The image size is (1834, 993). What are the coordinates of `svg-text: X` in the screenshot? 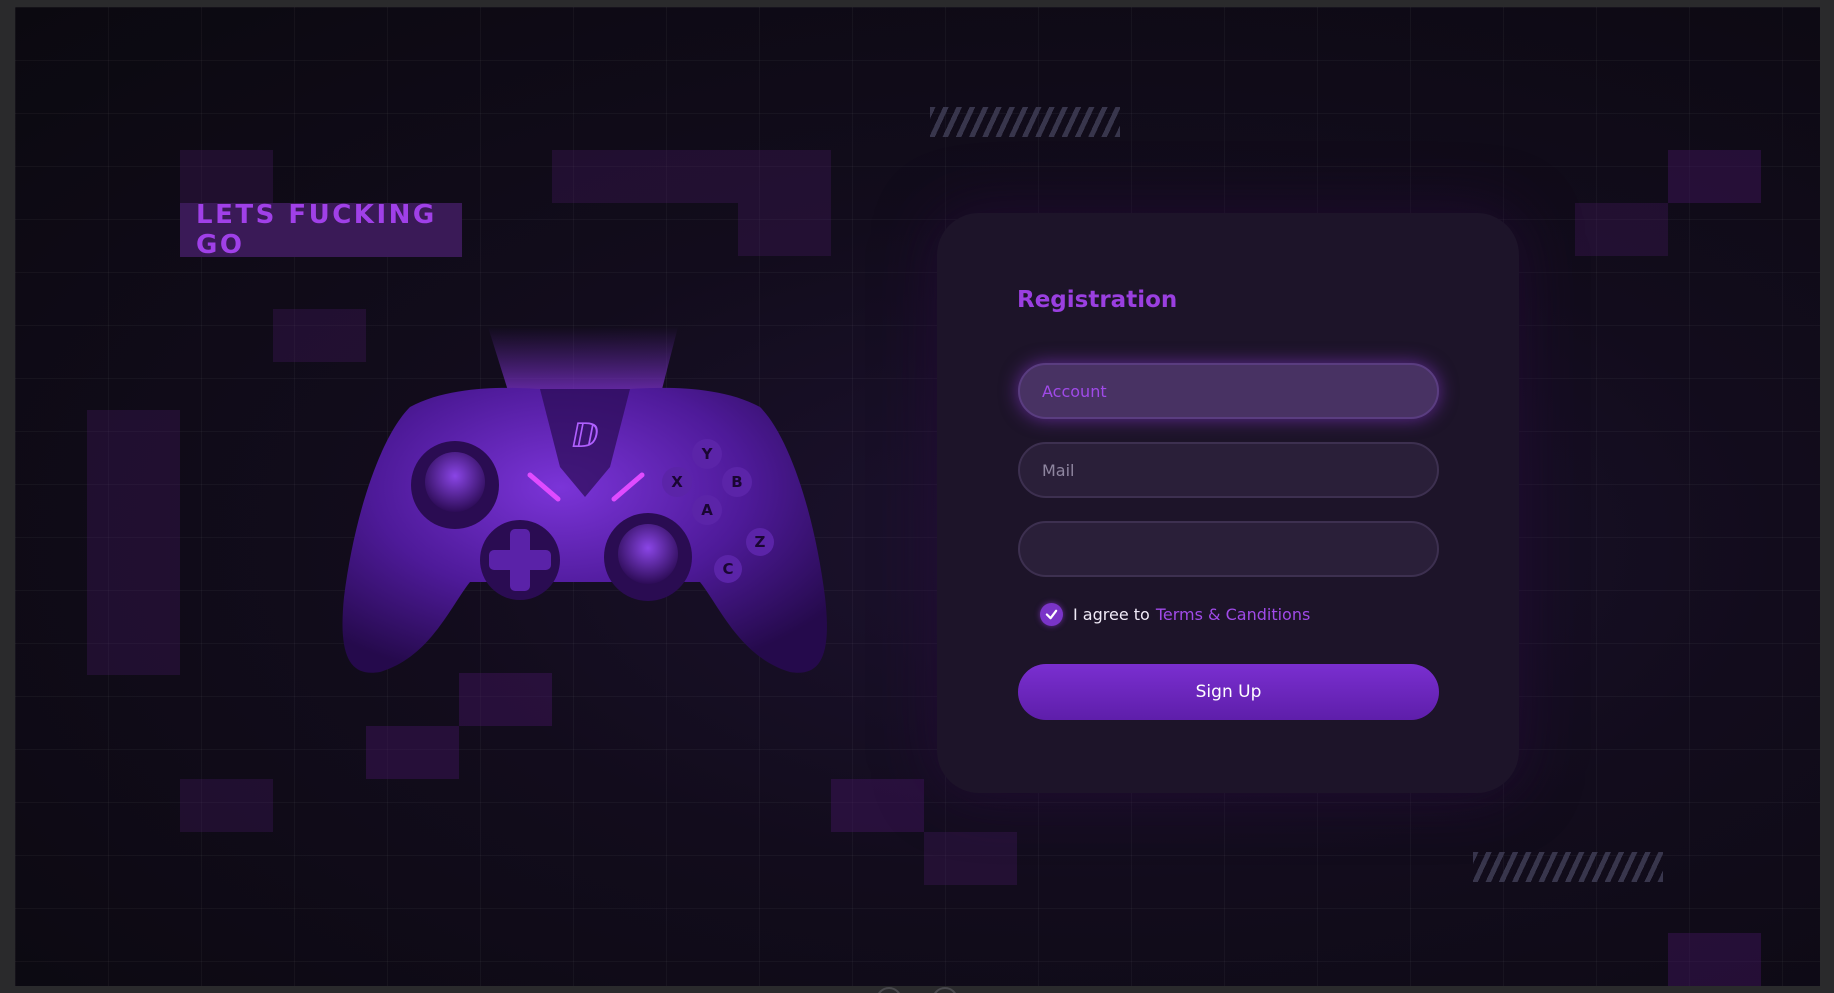 It's located at (677, 482).